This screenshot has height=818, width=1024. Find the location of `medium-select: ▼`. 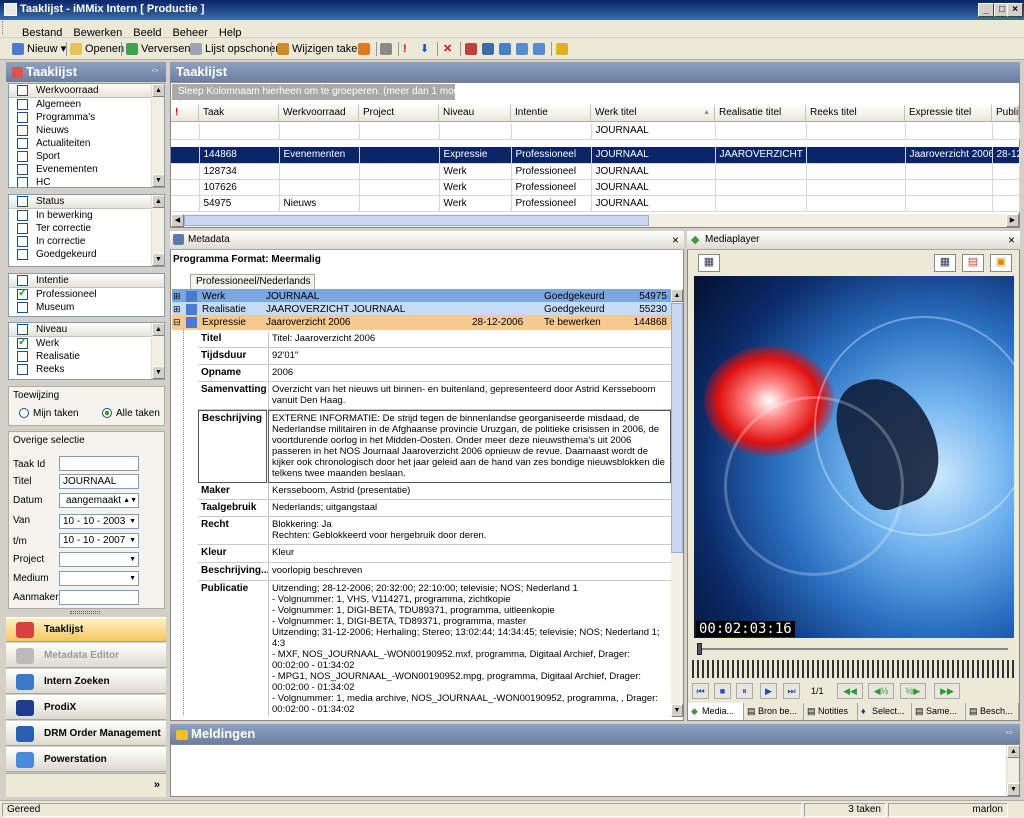

medium-select: ▼ is located at coordinates (99, 578).